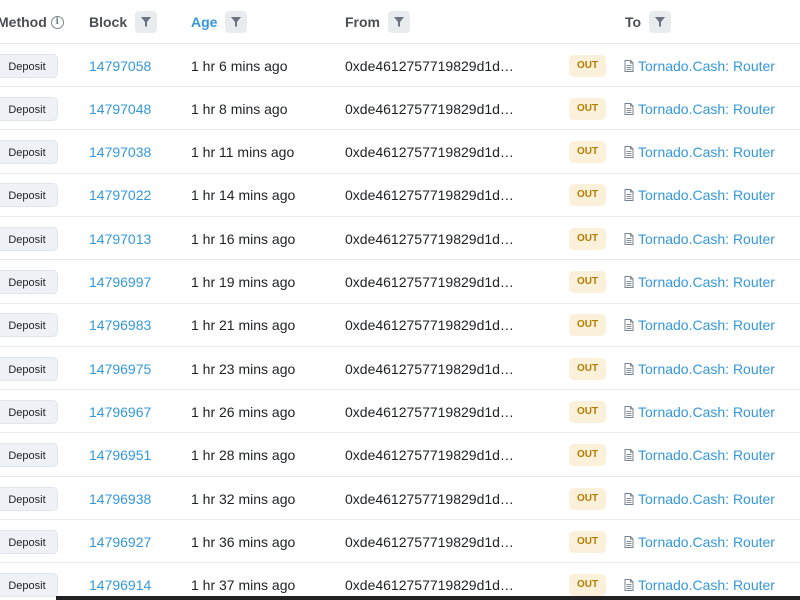  I want to click on block-link: 14797013, so click(120, 239).